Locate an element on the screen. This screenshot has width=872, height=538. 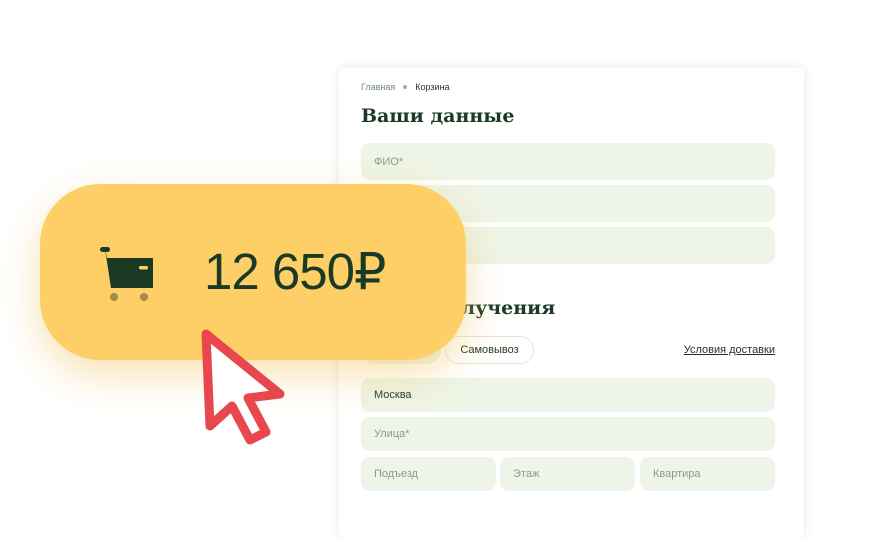
entrance-placeholder: Подъезд is located at coordinates (396, 474).